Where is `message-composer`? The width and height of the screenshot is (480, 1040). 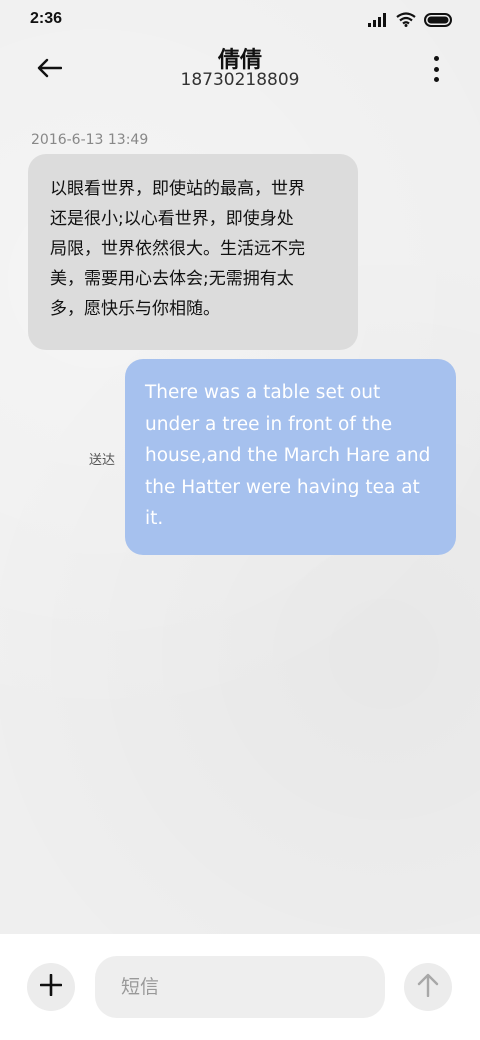 message-composer is located at coordinates (240, 987).